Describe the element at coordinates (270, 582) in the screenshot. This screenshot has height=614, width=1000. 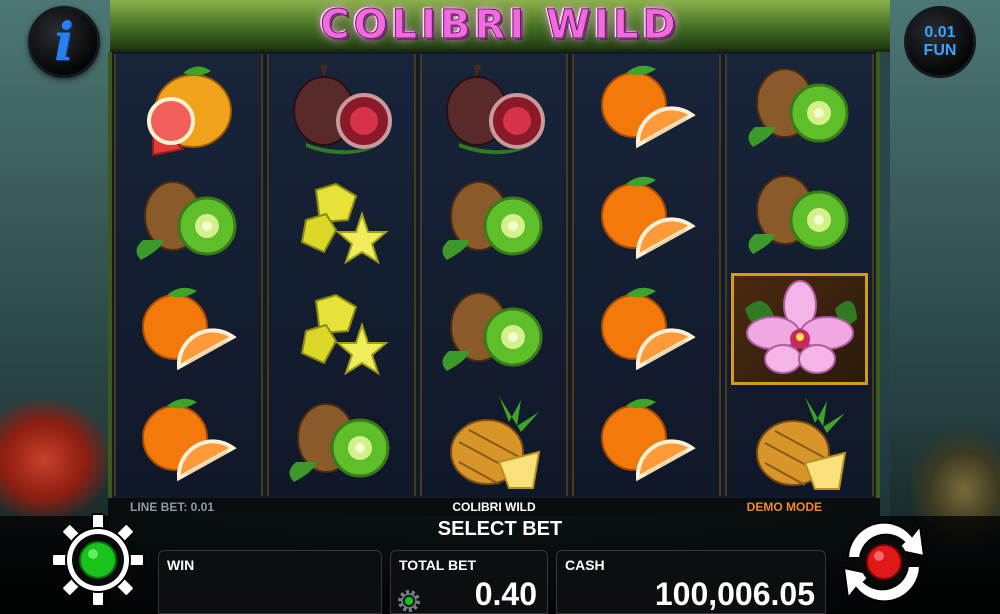
I see `win-display: WIN` at that location.